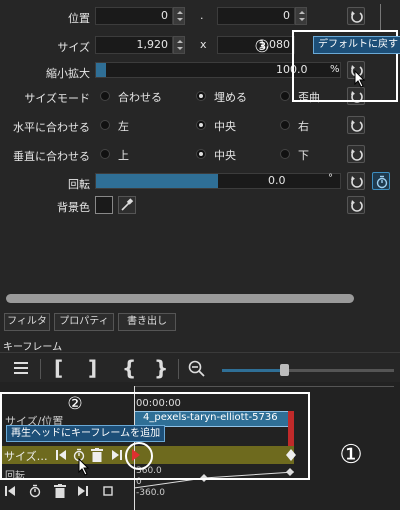 This screenshot has height=510, width=400. Describe the element at coordinates (252, 370) in the screenshot. I see `zoom-slider-fill` at that location.